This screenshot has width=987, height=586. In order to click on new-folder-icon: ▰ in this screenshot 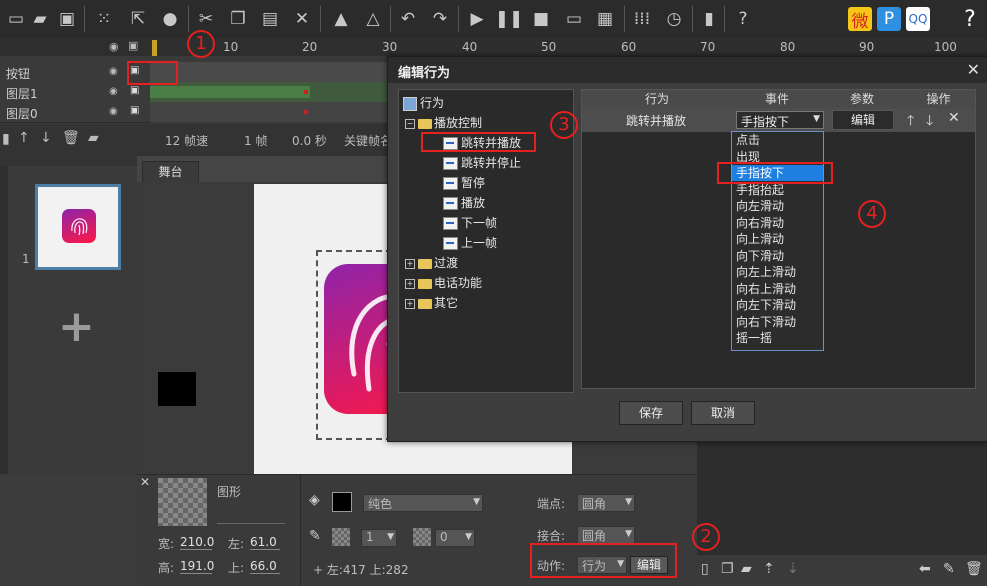, I will do `click(746, 569)`.